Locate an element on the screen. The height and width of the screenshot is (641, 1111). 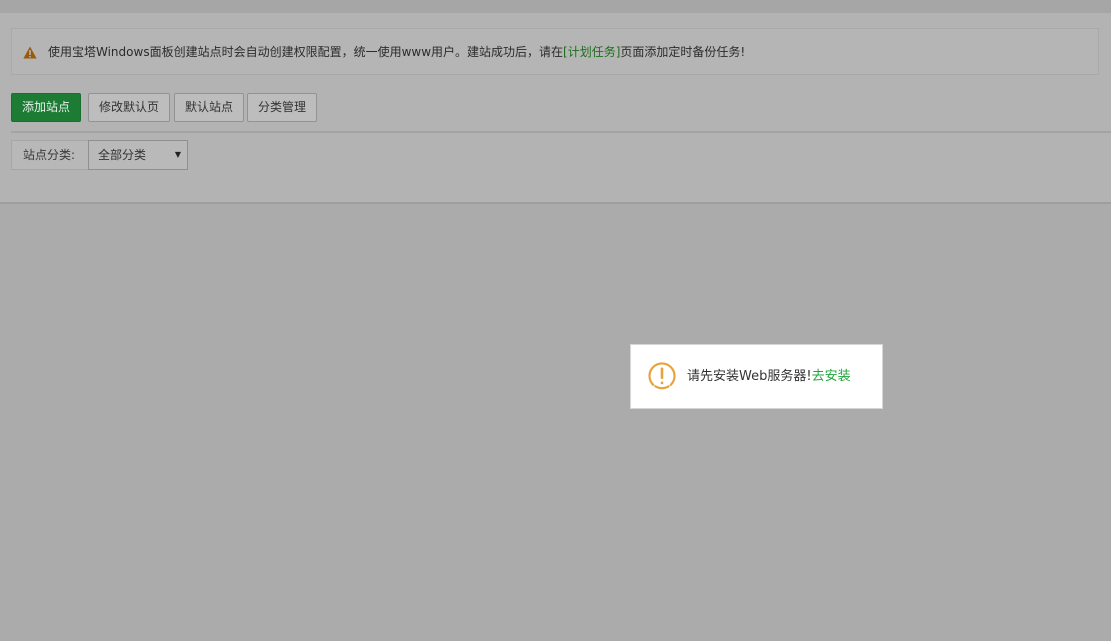
default-site-button: 默认站点 is located at coordinates (209, 107).